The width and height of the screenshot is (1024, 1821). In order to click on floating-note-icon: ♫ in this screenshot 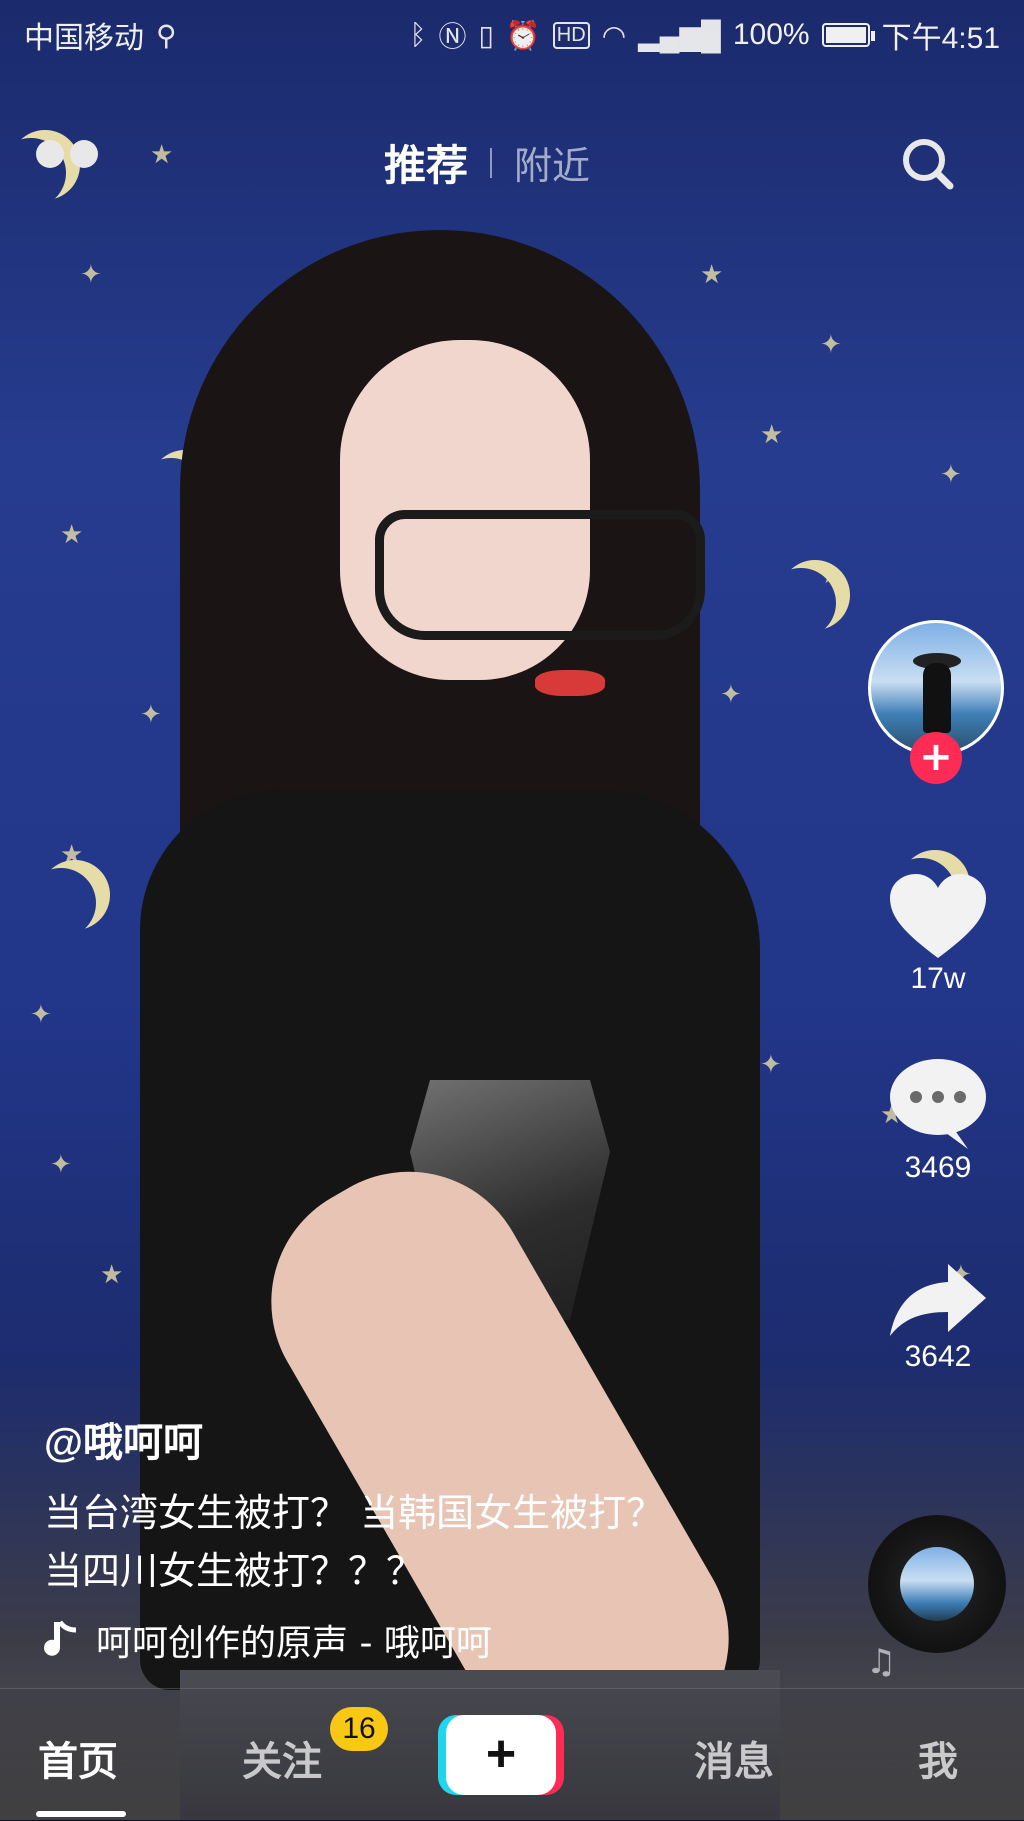, I will do `click(881, 1662)`.